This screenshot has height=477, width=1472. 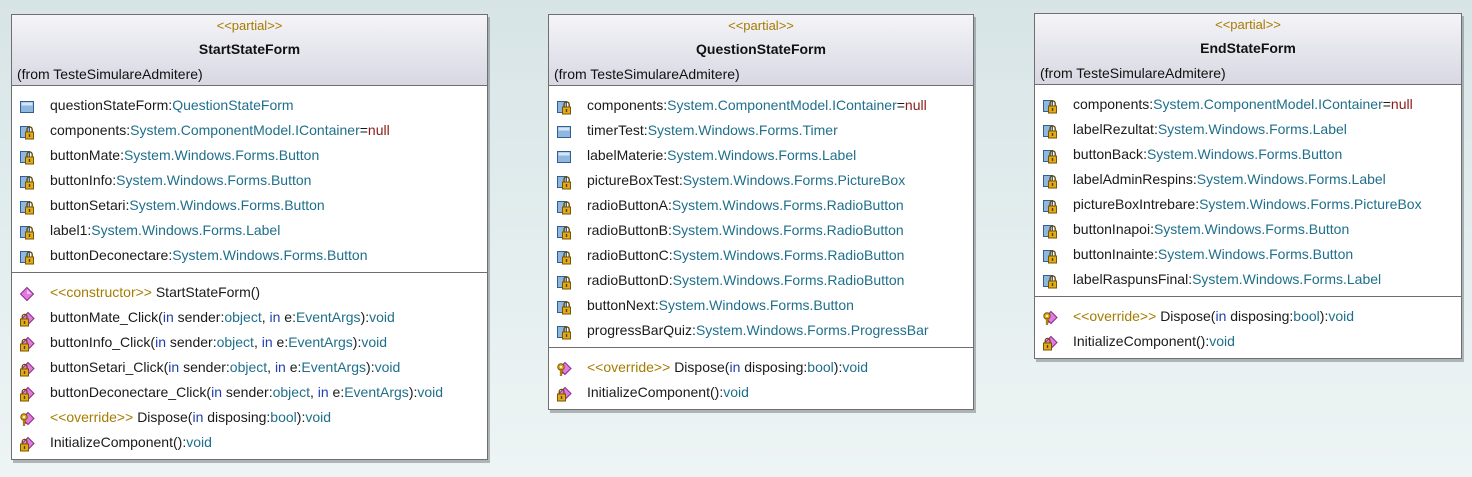 I want to click on operation-name: buttonDeconectare_Click, so click(x=128, y=392).